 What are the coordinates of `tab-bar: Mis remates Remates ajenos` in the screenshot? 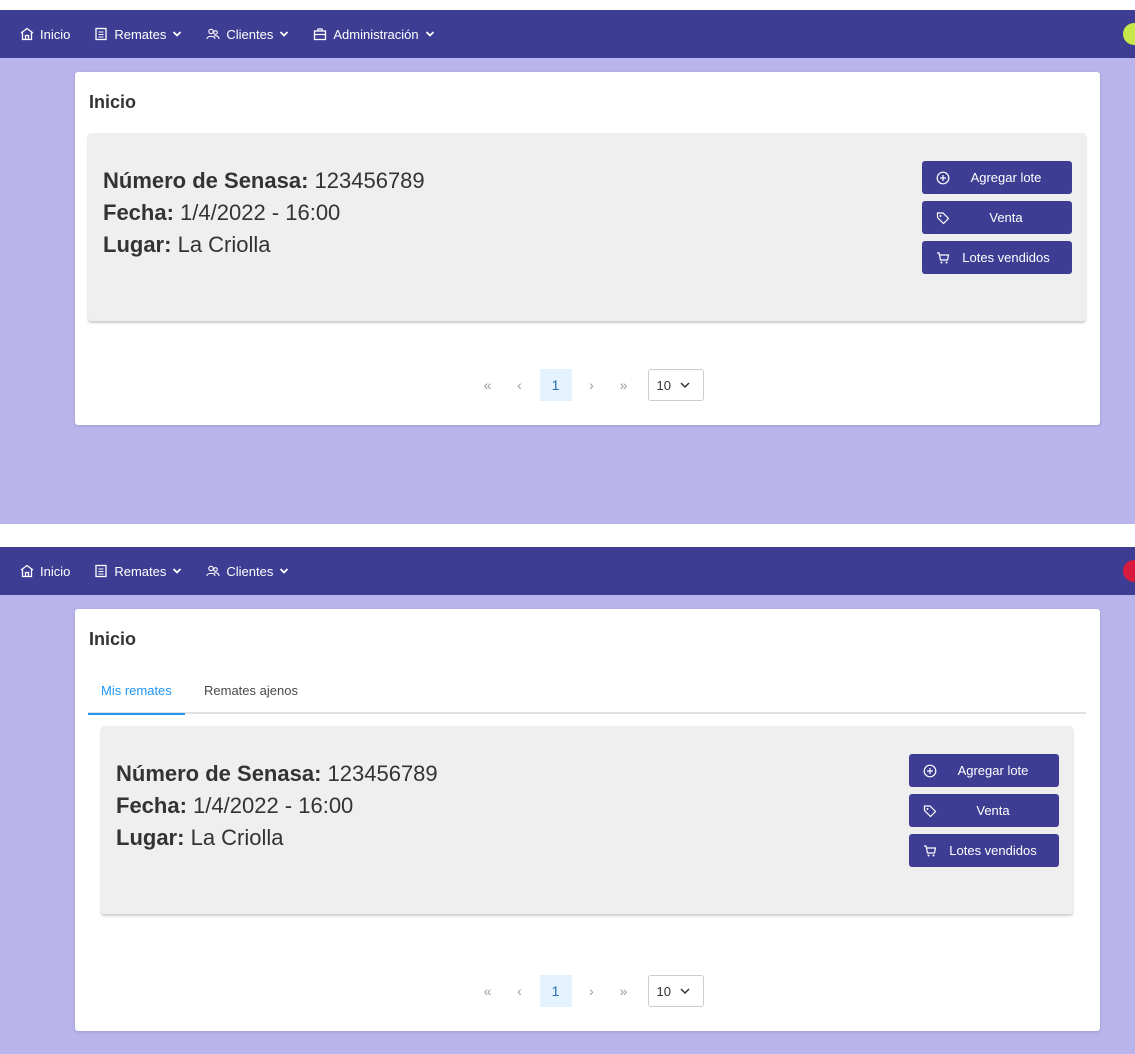 It's located at (587, 697).